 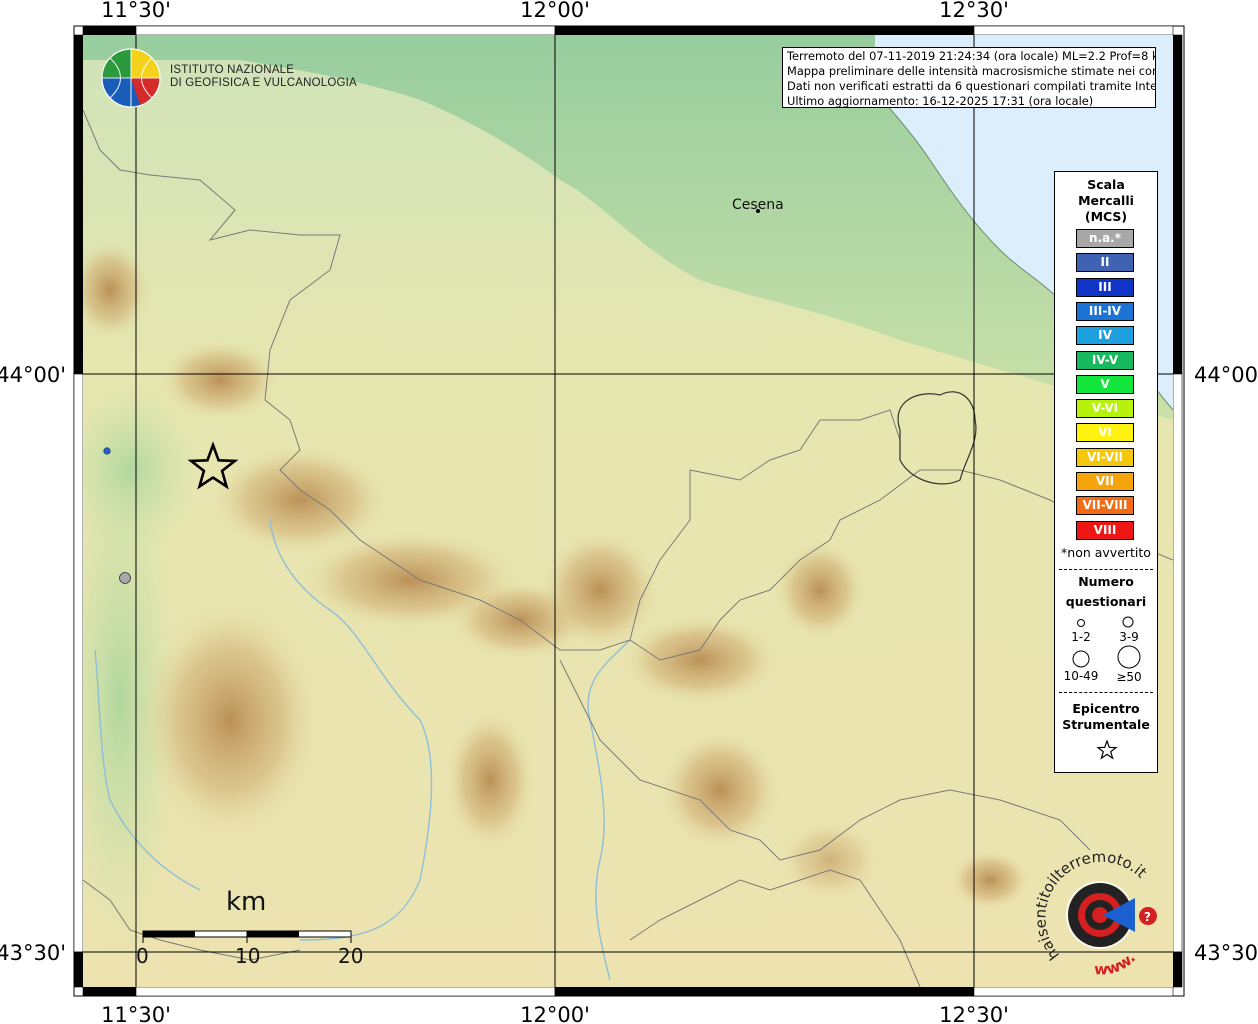 I want to click on legend-swatch-ii: II, so click(x=1105, y=263).